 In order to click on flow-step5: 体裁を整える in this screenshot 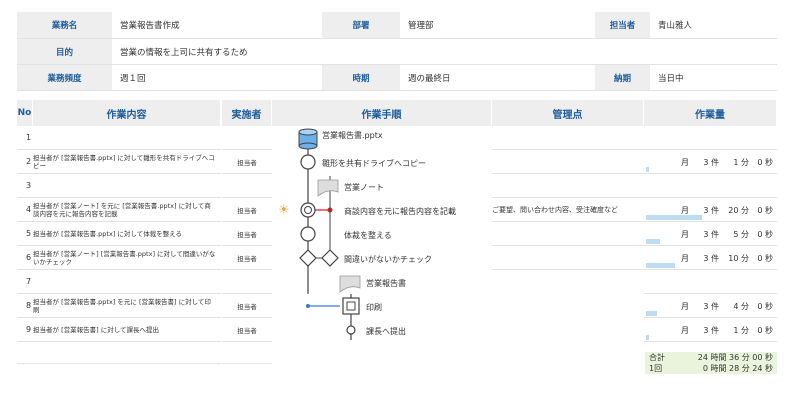, I will do `click(368, 235)`.